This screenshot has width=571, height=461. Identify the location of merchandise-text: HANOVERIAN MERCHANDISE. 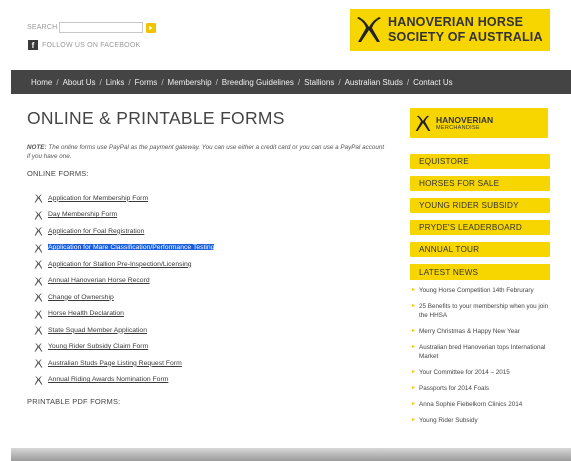
(465, 122).